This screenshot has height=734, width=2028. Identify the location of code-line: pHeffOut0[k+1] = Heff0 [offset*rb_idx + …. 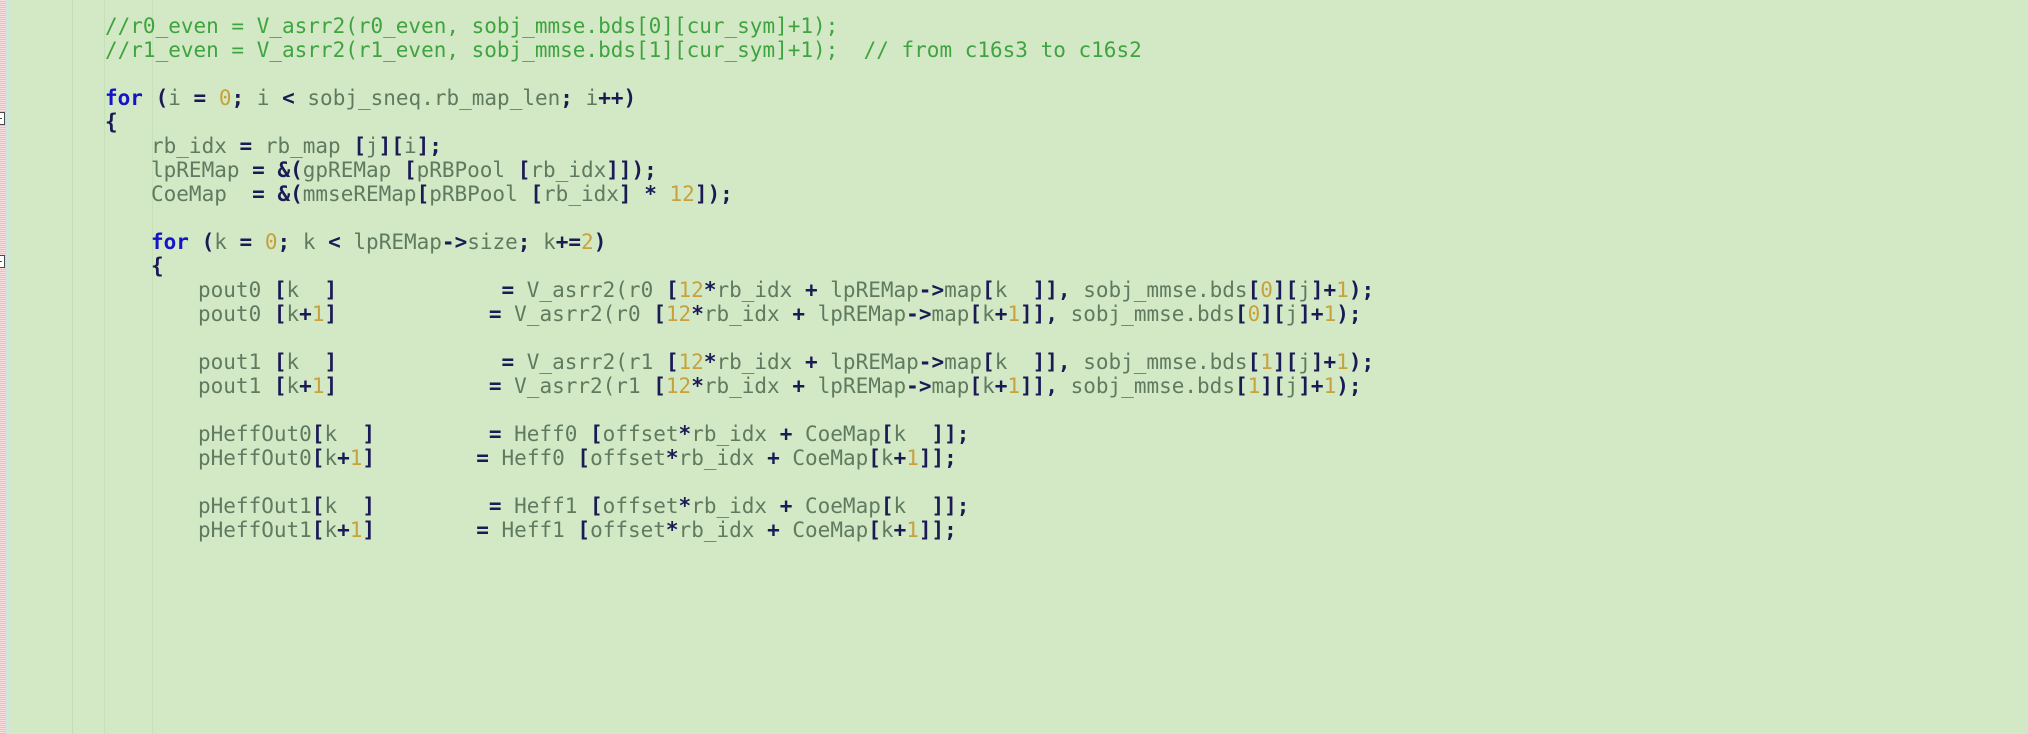
(577, 458).